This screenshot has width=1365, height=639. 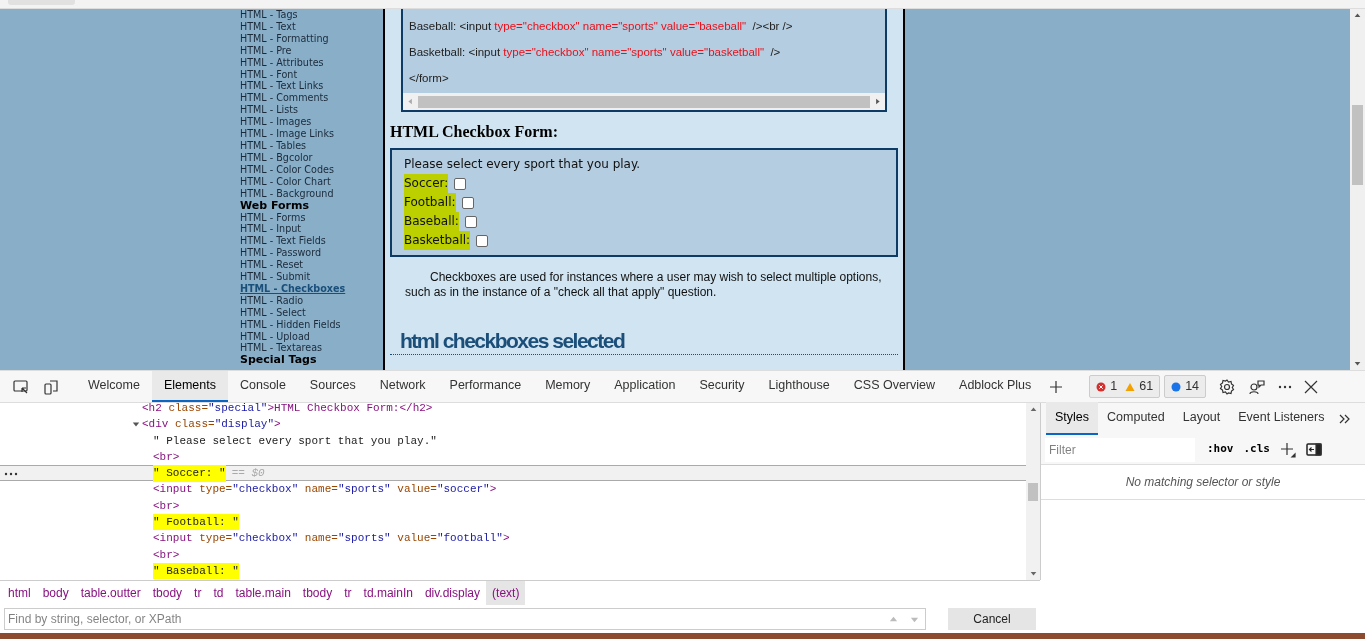 I want to click on breadcrumb: (text), so click(x=506, y=593).